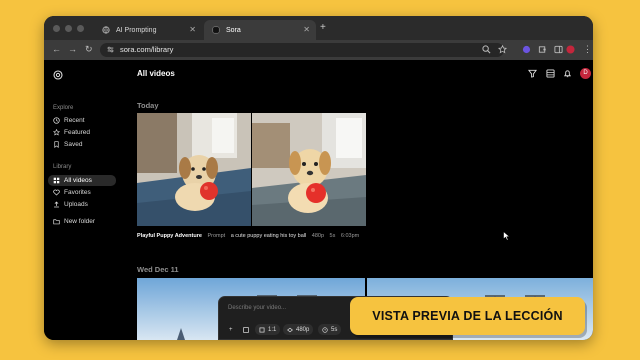 This screenshot has height=360, width=640. I want to click on storyboard-icon, so click(247, 329).